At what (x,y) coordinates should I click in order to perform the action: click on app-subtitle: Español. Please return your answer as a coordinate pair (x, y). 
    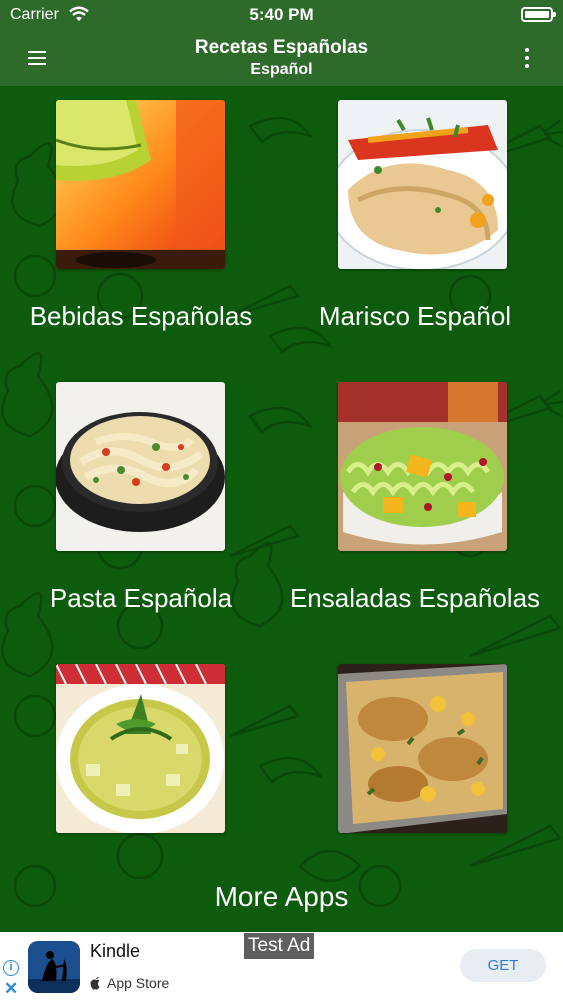
    Looking at the image, I should click on (281, 69).